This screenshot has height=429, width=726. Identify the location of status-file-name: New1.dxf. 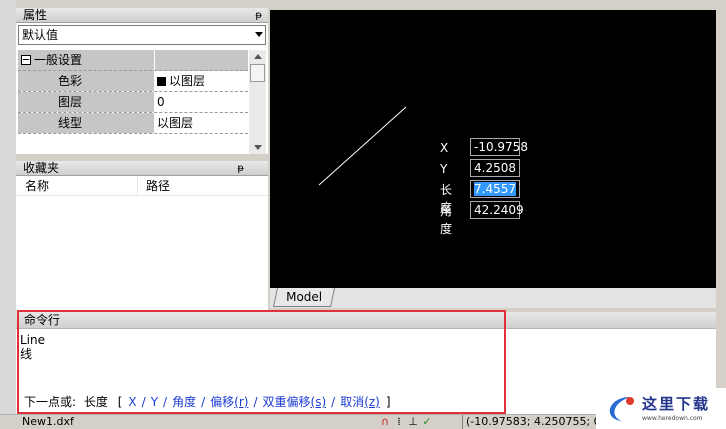
(48, 421).